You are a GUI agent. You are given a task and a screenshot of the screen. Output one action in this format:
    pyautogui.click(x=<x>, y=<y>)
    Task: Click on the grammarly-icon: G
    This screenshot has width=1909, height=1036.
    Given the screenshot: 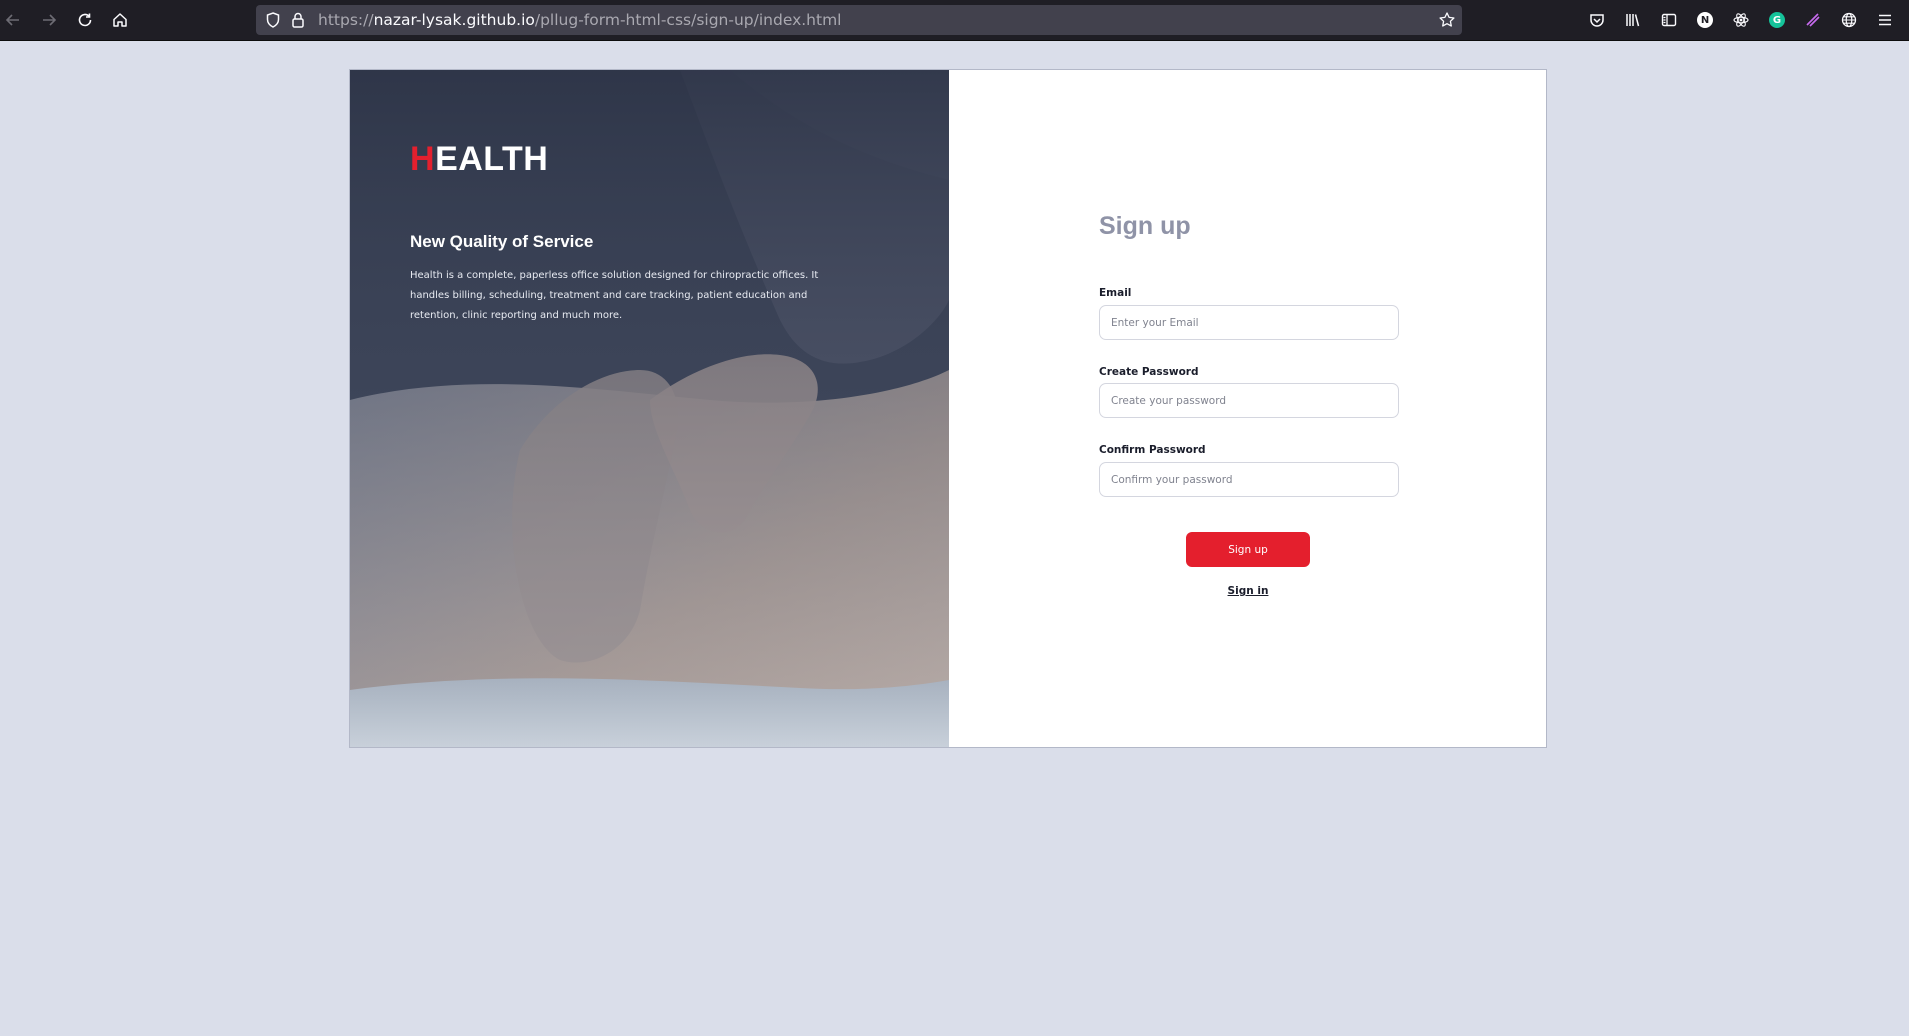 What is the action you would take?
    pyautogui.click(x=1777, y=20)
    